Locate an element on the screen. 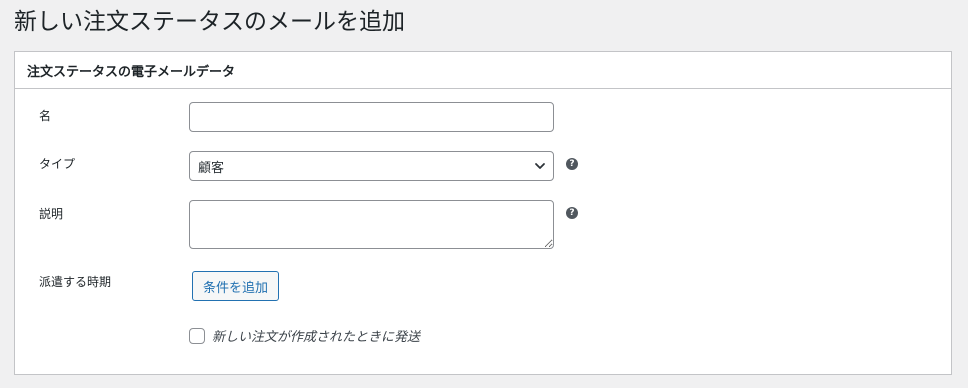  name-label: 名 is located at coordinates (45, 116).